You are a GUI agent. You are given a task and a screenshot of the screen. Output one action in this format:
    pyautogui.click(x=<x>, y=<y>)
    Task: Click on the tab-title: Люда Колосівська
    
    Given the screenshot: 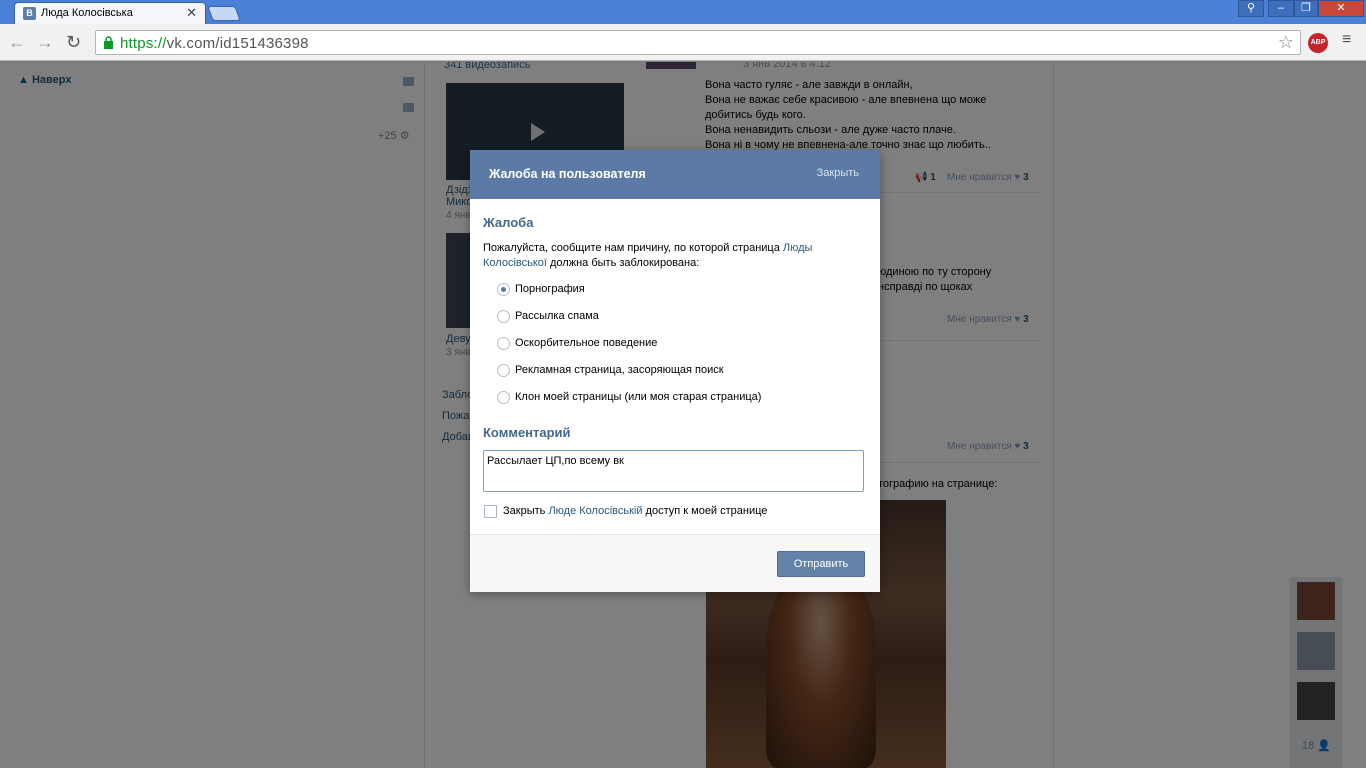 What is the action you would take?
    pyautogui.click(x=87, y=13)
    